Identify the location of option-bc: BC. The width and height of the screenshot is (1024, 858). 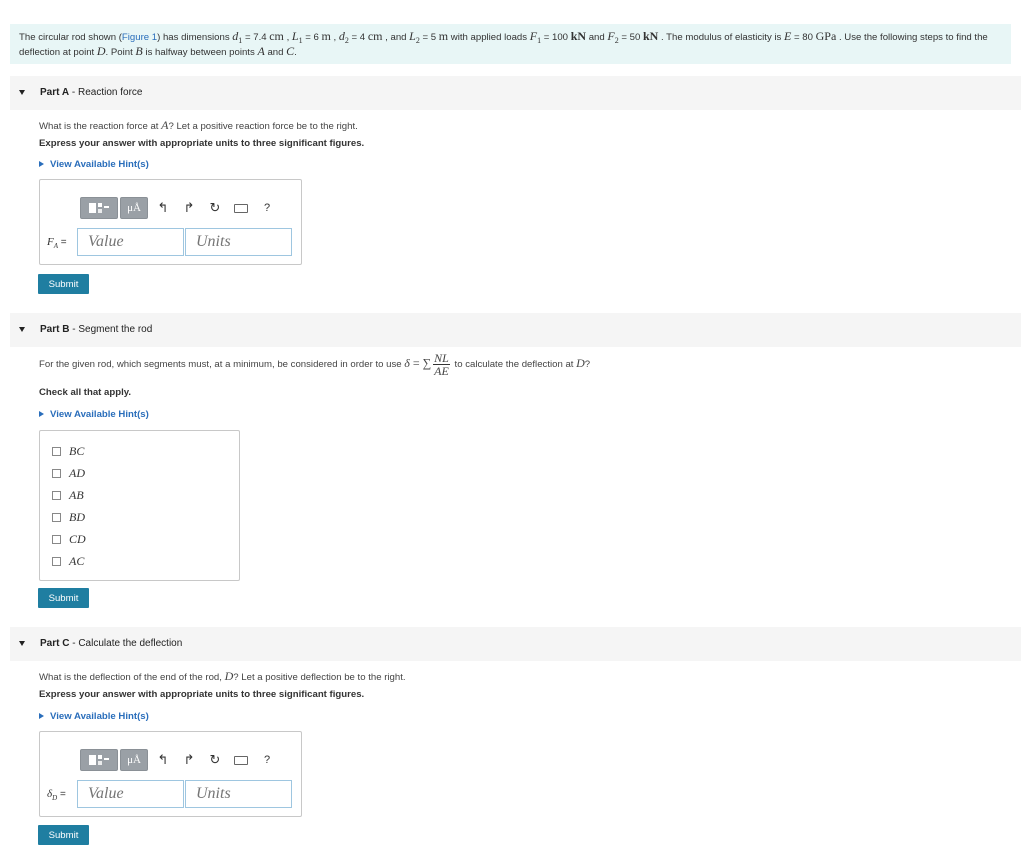
(68, 451).